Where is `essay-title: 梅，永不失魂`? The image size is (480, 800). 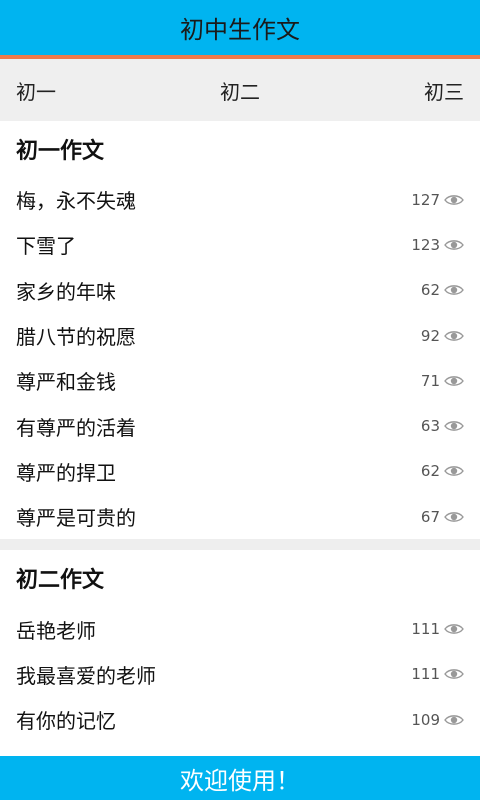
essay-title: 梅，永不失魂 is located at coordinates (76, 201).